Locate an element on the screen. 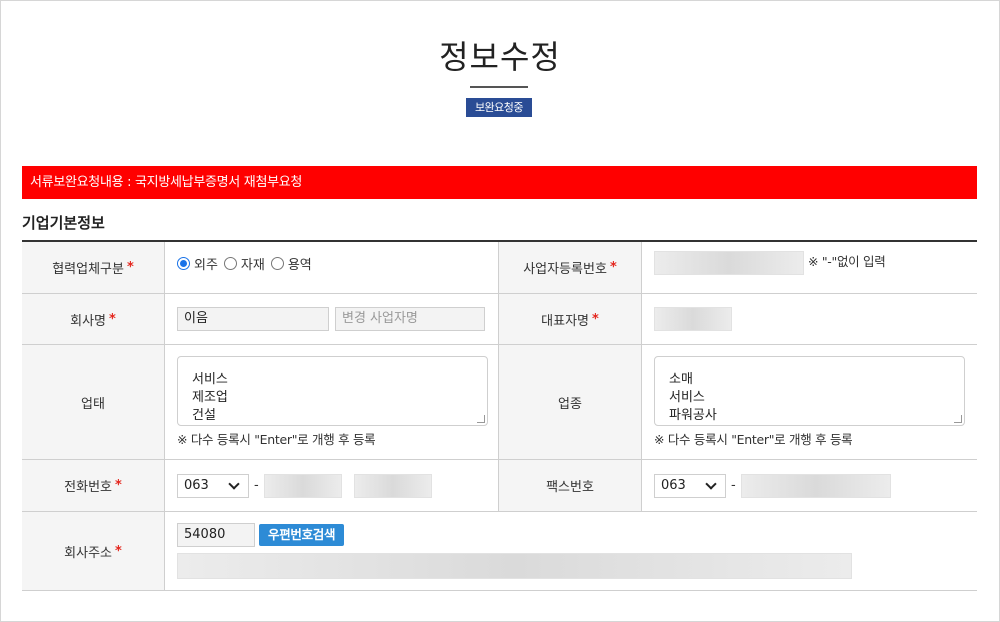 This screenshot has width=1000, height=622. business-item-cell: 소매 서비스 파워공사 ※ 다수 등록시 "Enter"로 개행 후 등록 is located at coordinates (809, 402).